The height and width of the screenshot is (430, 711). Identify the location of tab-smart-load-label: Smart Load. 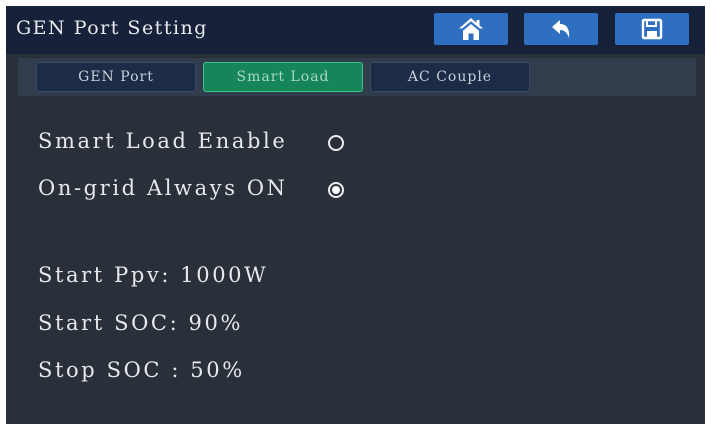
(283, 77).